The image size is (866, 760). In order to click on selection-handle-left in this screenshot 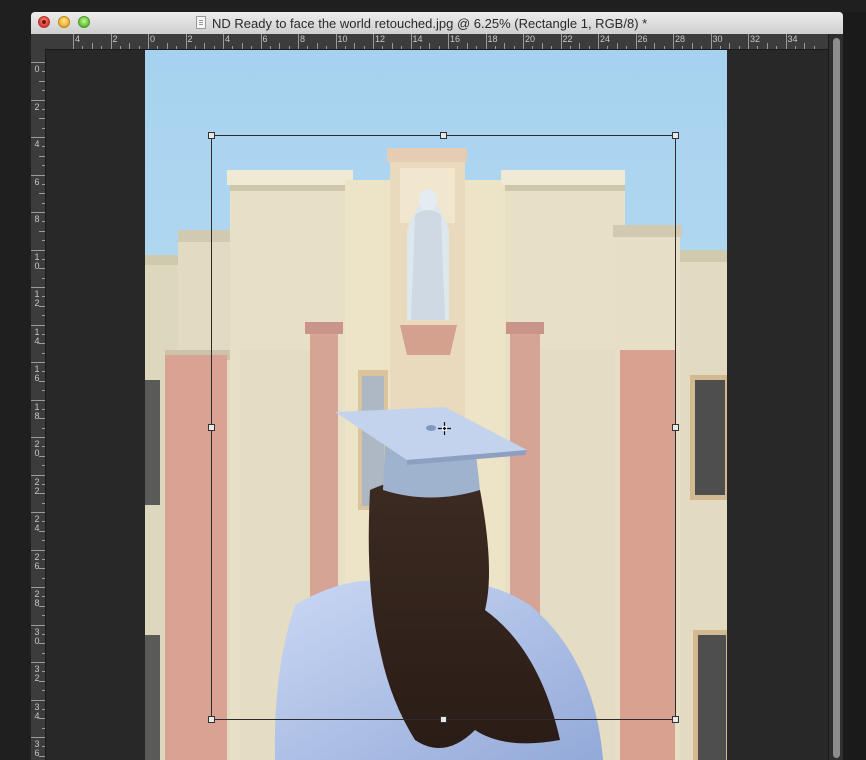, I will do `click(211, 427)`.